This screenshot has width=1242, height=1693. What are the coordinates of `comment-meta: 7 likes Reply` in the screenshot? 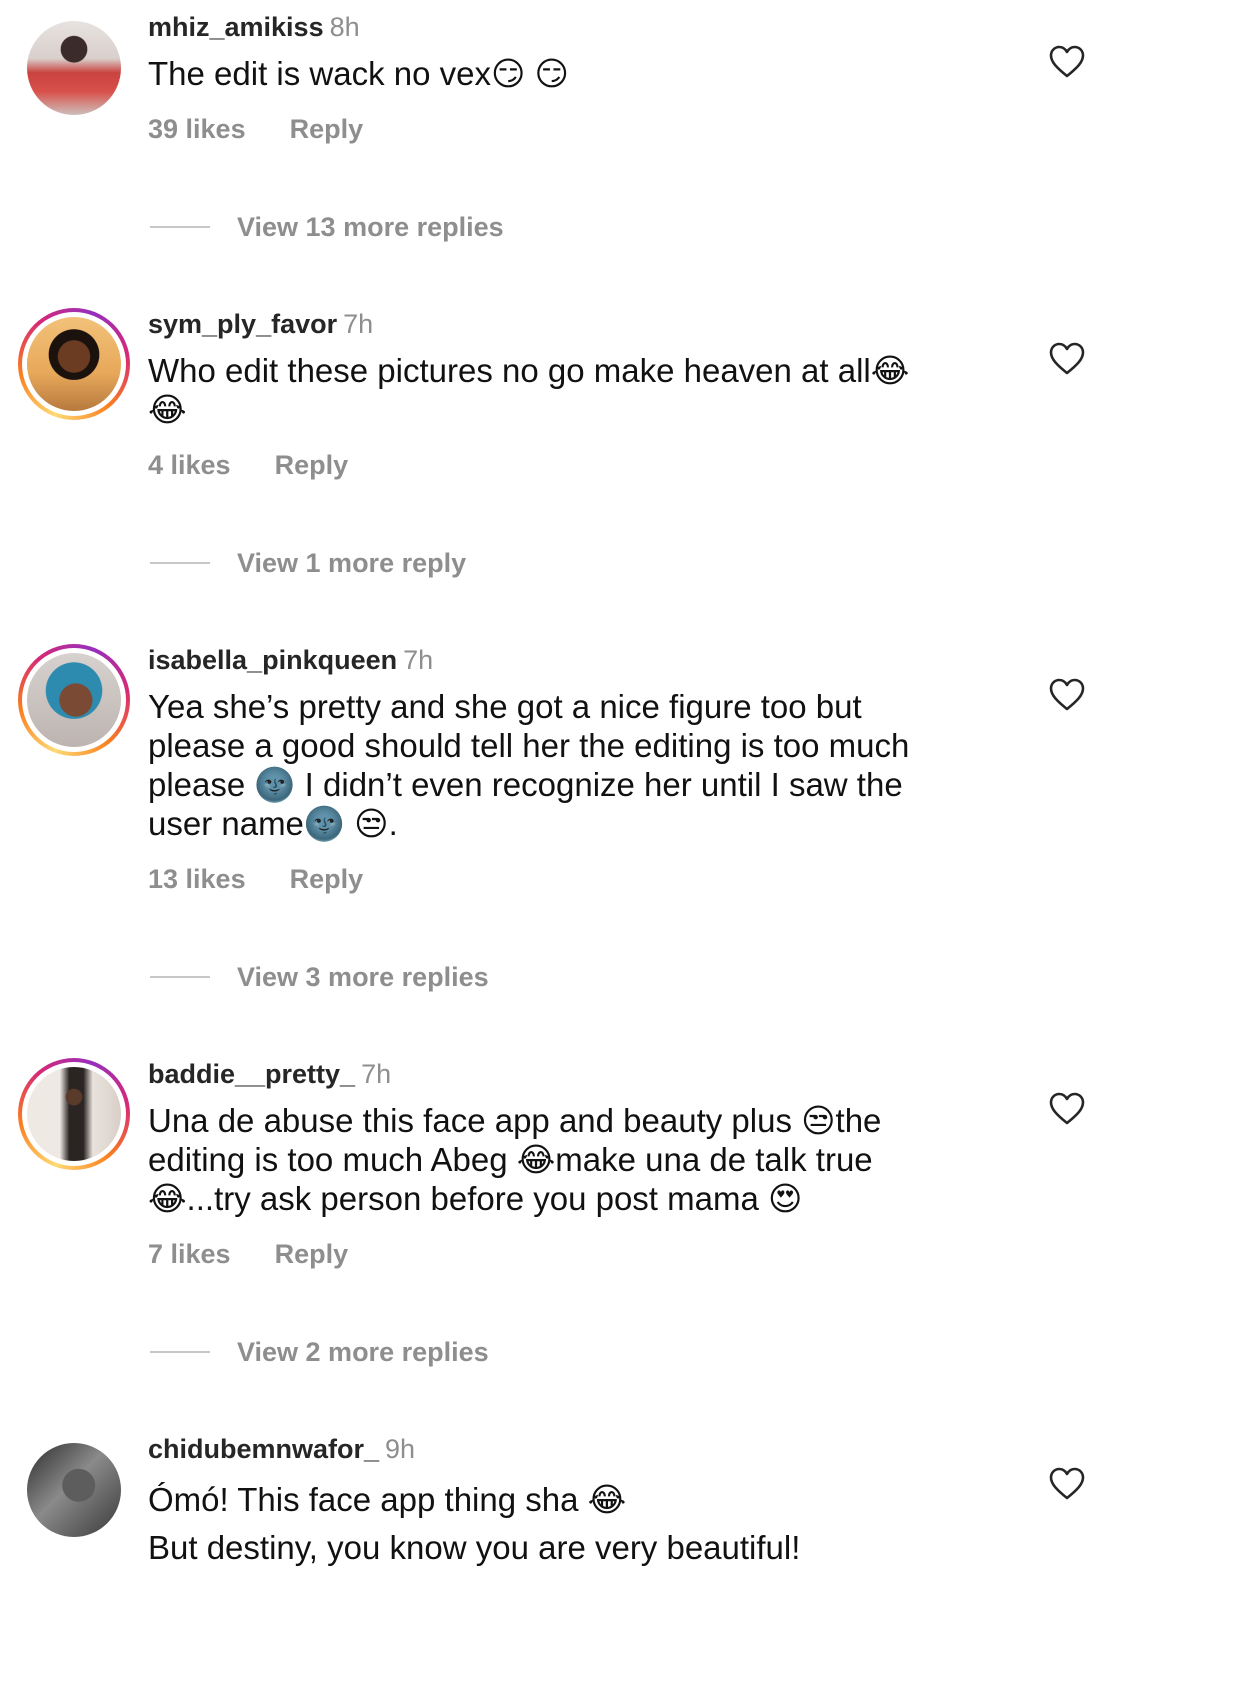 It's located at (248, 1254).